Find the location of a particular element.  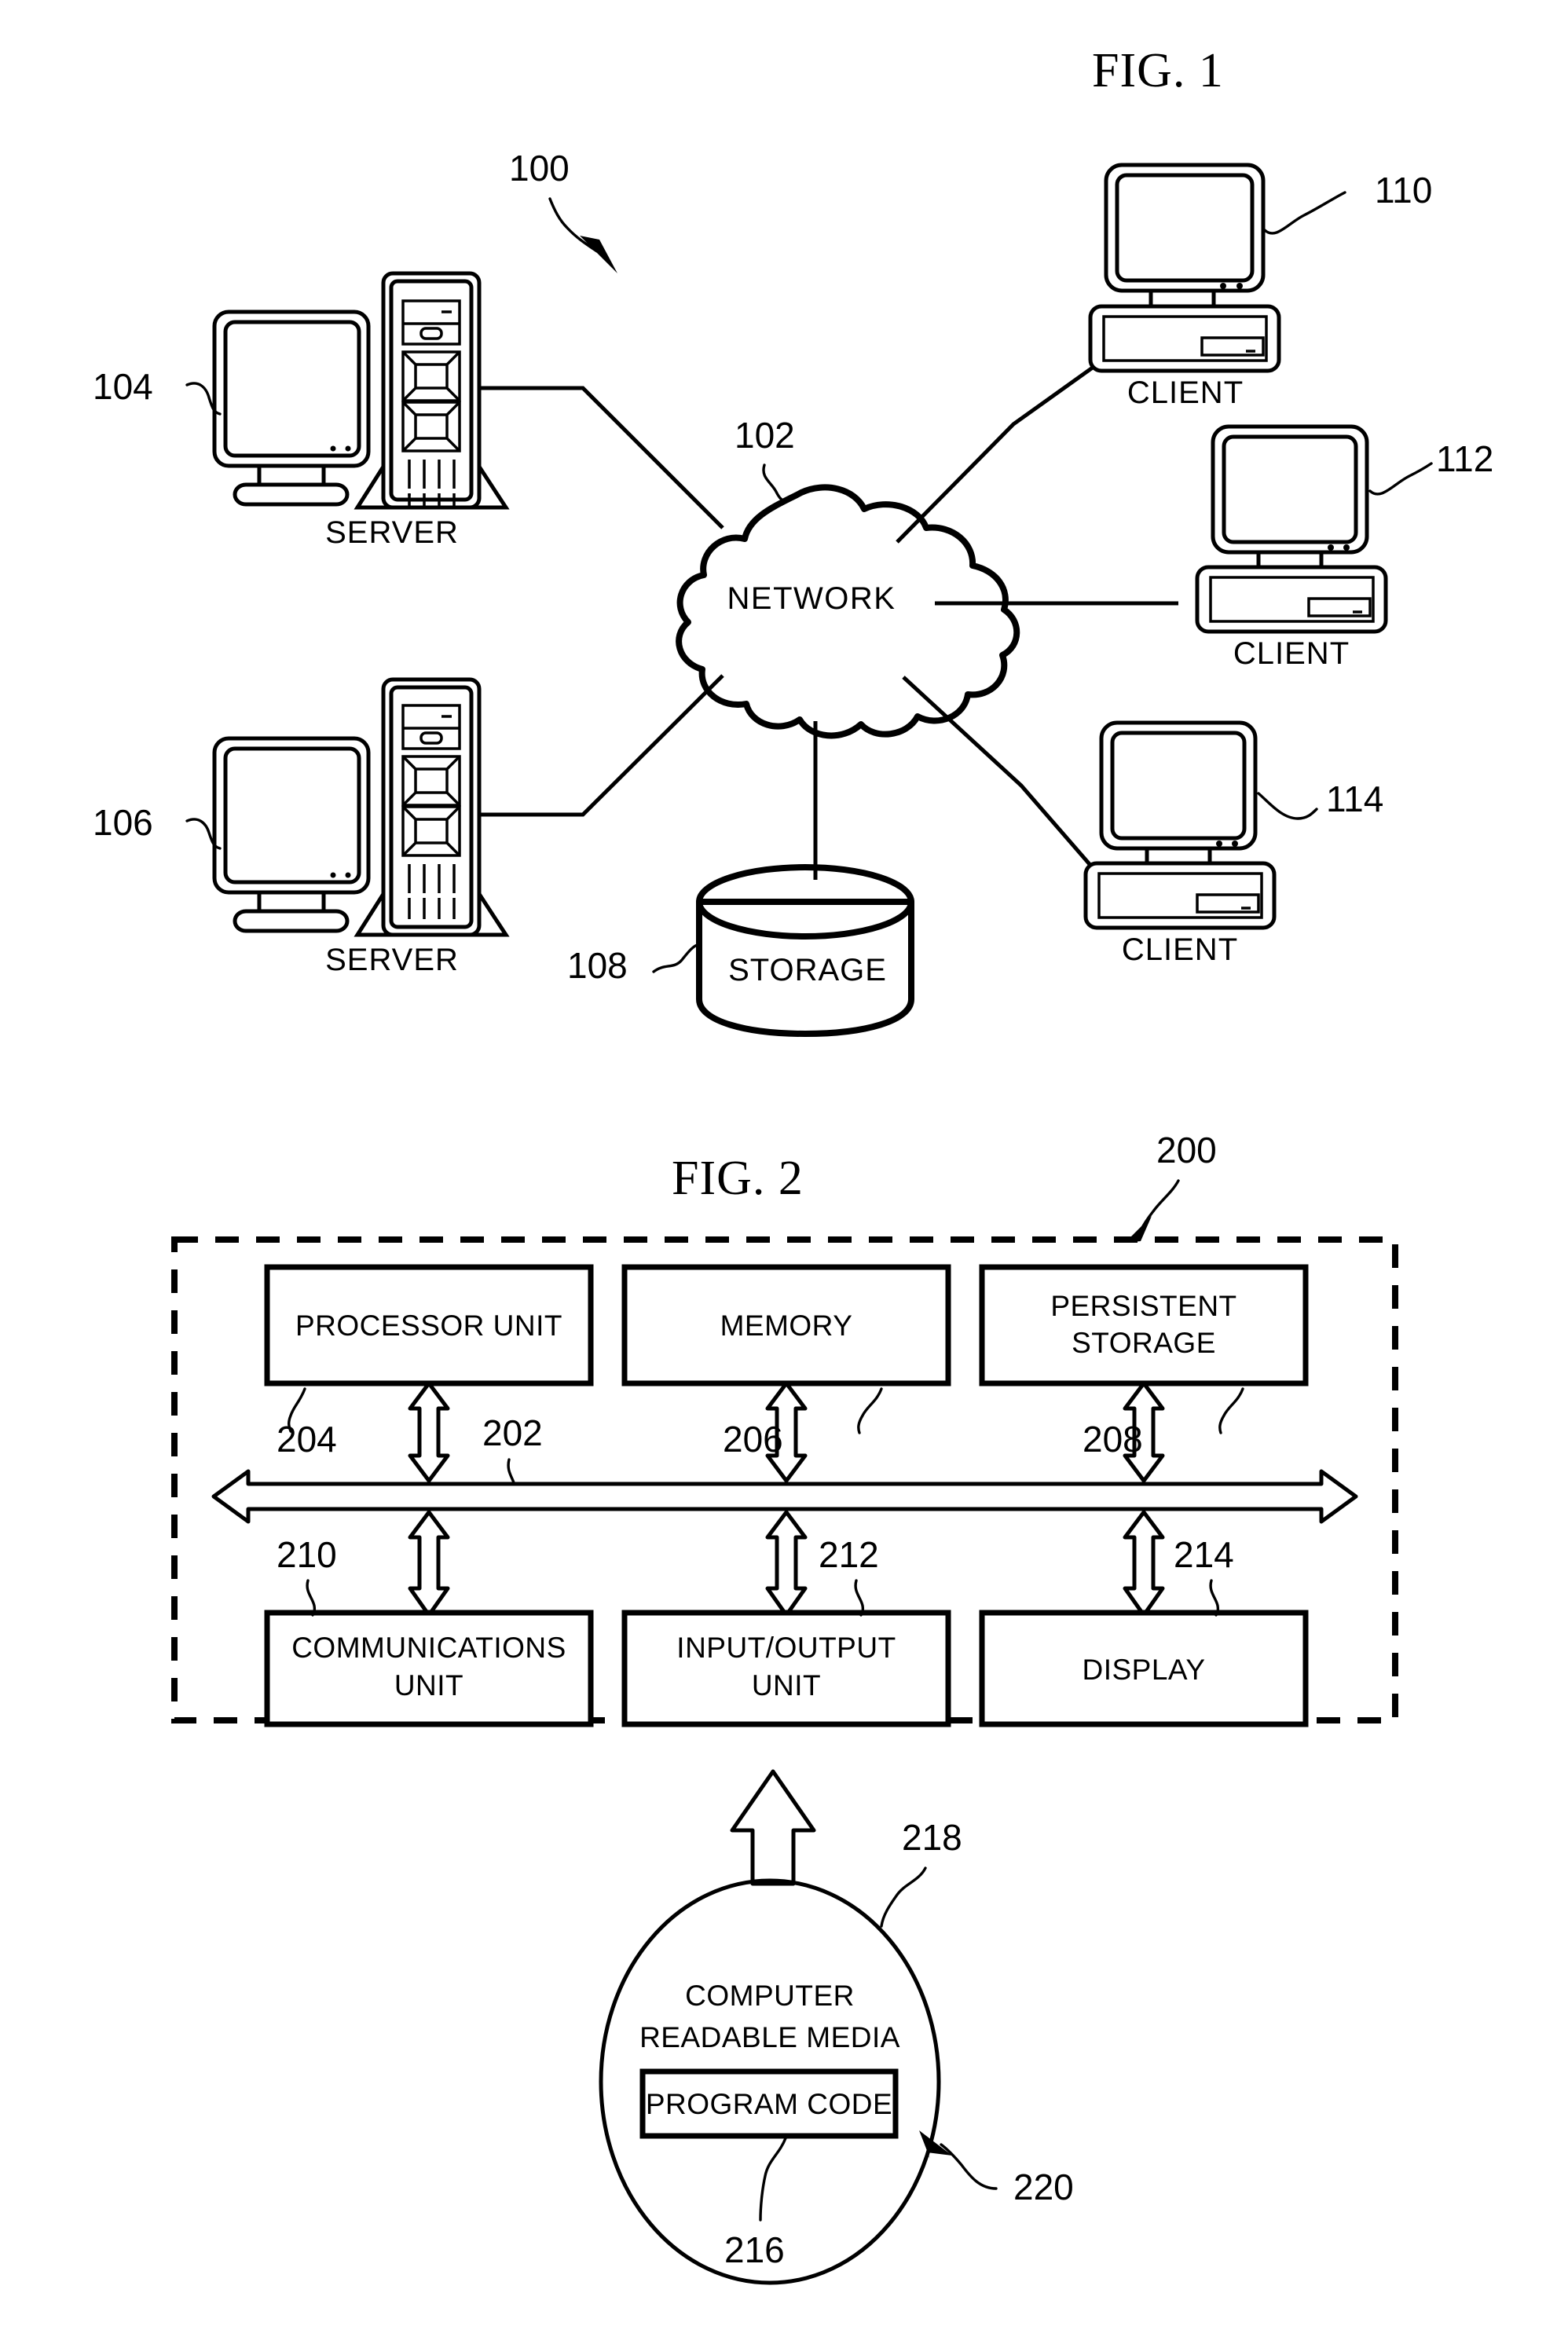

ref-216-leader is located at coordinates (773, 2179).